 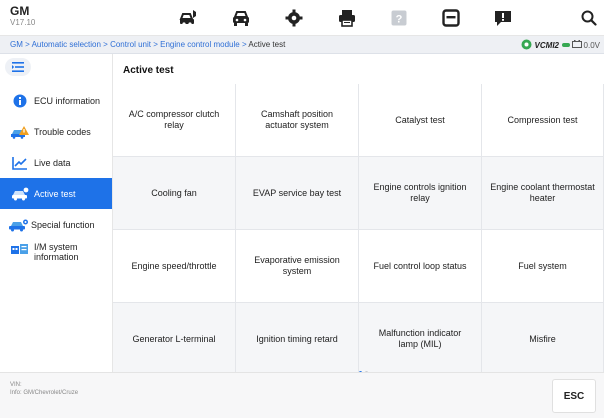 I want to click on sidebar-item-label: Special function, so click(x=63, y=224).